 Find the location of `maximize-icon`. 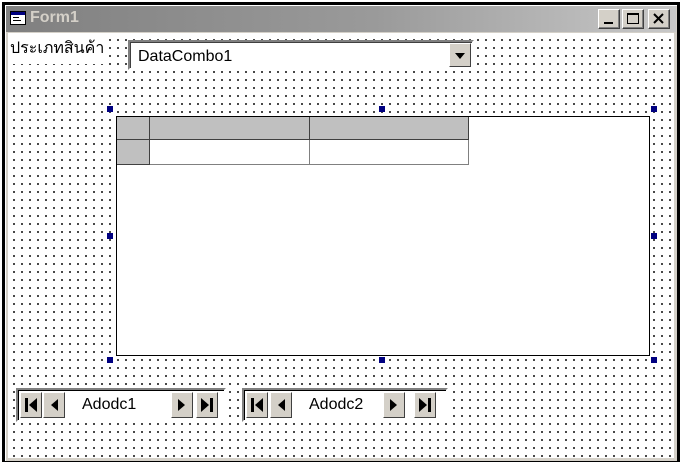

maximize-icon is located at coordinates (633, 18).